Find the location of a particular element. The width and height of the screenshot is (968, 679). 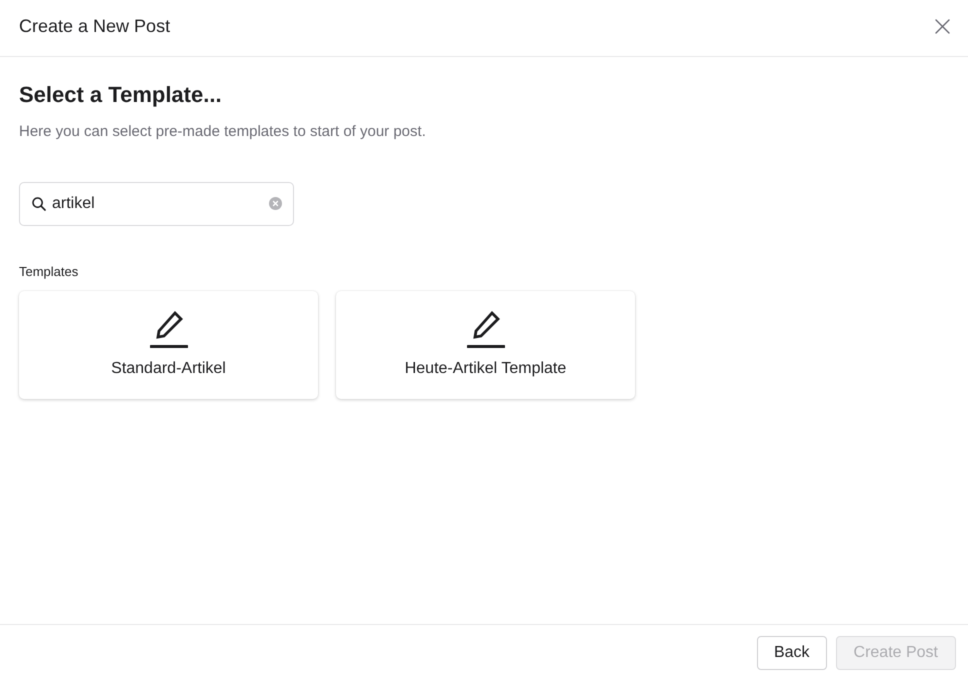

close-button is located at coordinates (942, 26).